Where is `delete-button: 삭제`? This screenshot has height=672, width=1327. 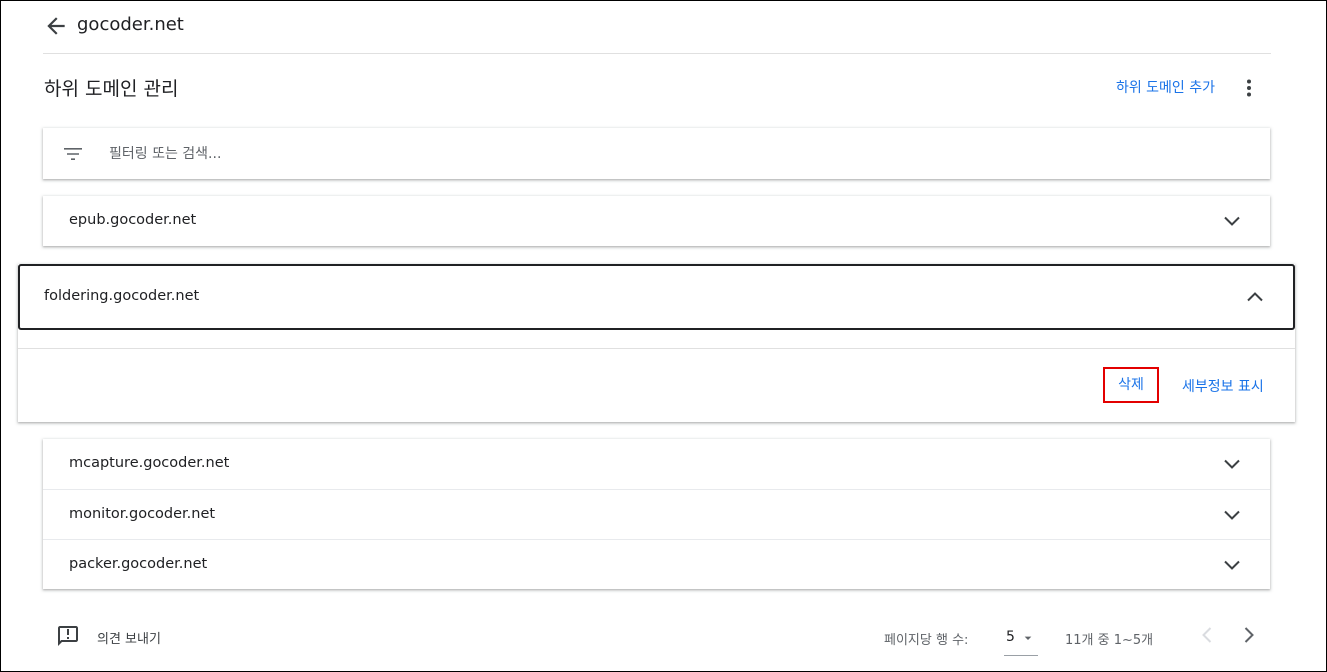
delete-button: 삭제 is located at coordinates (1131, 385).